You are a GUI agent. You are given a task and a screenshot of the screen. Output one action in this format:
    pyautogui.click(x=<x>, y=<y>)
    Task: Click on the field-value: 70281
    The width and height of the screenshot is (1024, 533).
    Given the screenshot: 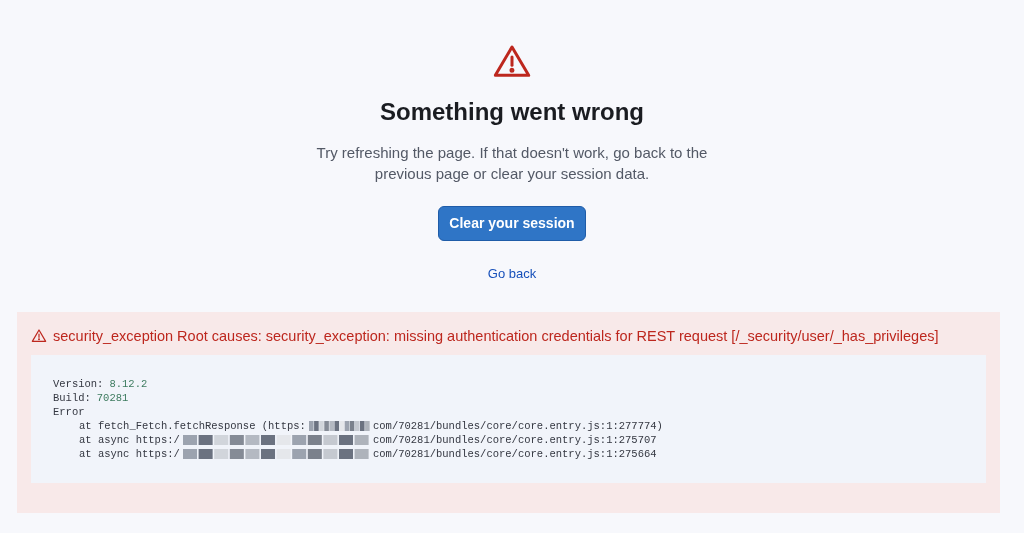 What is the action you would take?
    pyautogui.click(x=112, y=398)
    